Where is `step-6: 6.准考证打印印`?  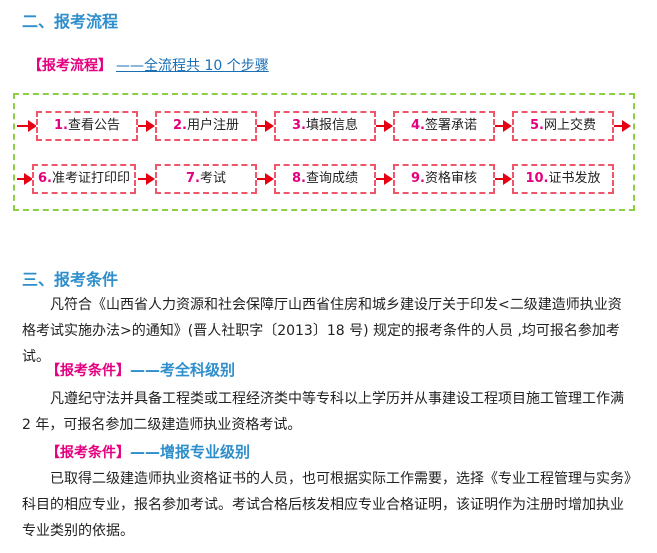 step-6: 6.准考证打印印 is located at coordinates (84, 179).